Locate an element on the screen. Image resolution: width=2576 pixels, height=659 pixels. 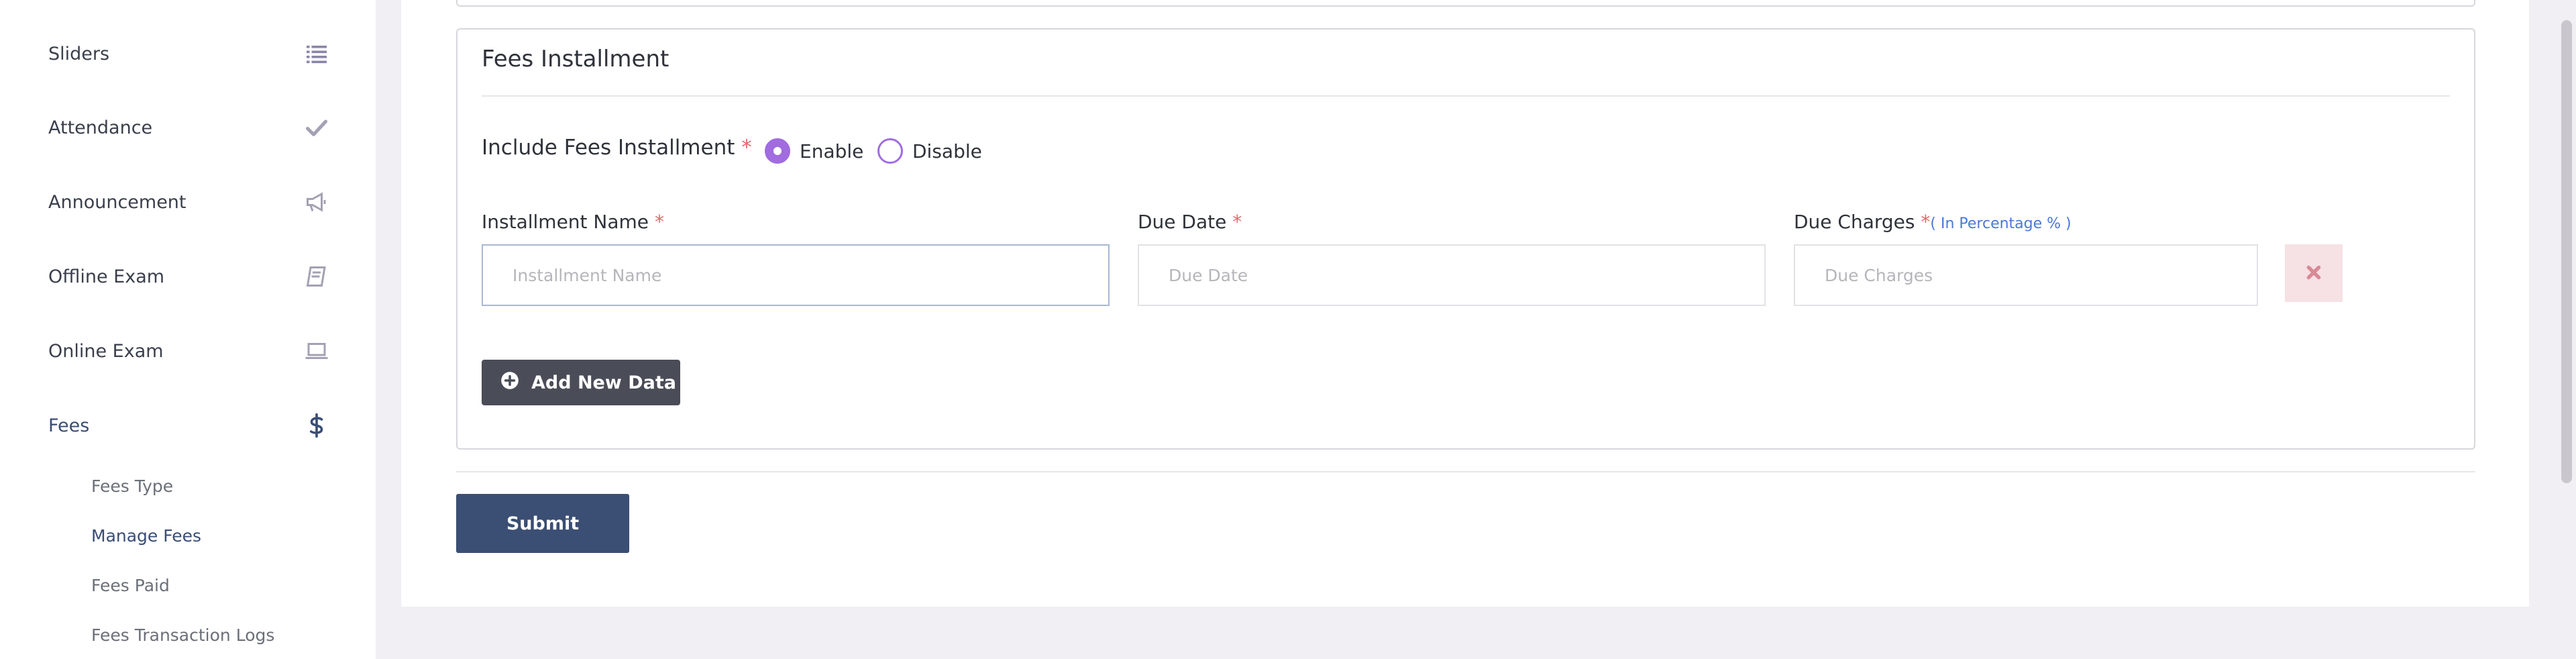
submenu-item-manage-fees: Manage Fees is located at coordinates (146, 536).